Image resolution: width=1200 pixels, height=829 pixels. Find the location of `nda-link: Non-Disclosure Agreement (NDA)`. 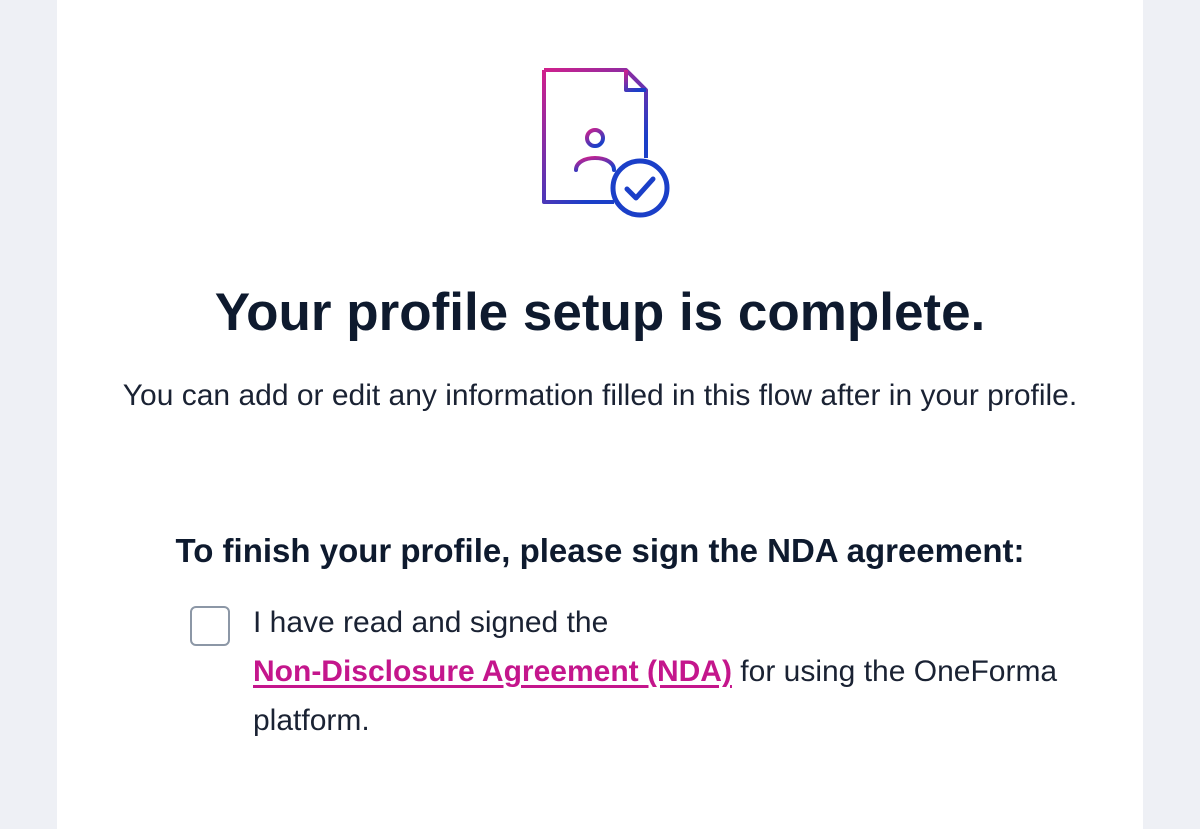

nda-link: Non-Disclosure Agreement (NDA) is located at coordinates (492, 671).